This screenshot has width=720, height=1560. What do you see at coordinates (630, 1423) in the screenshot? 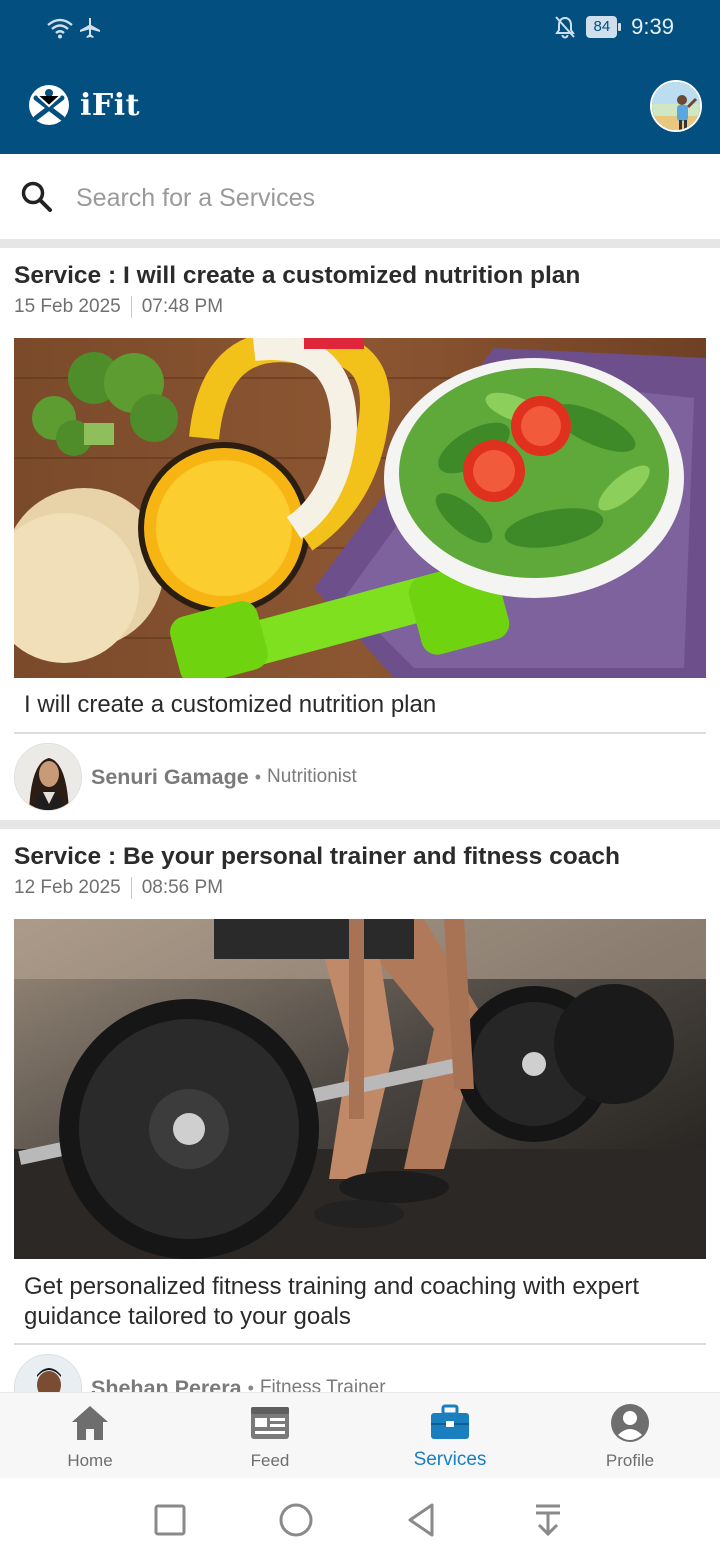
I see `profile-icon` at bounding box center [630, 1423].